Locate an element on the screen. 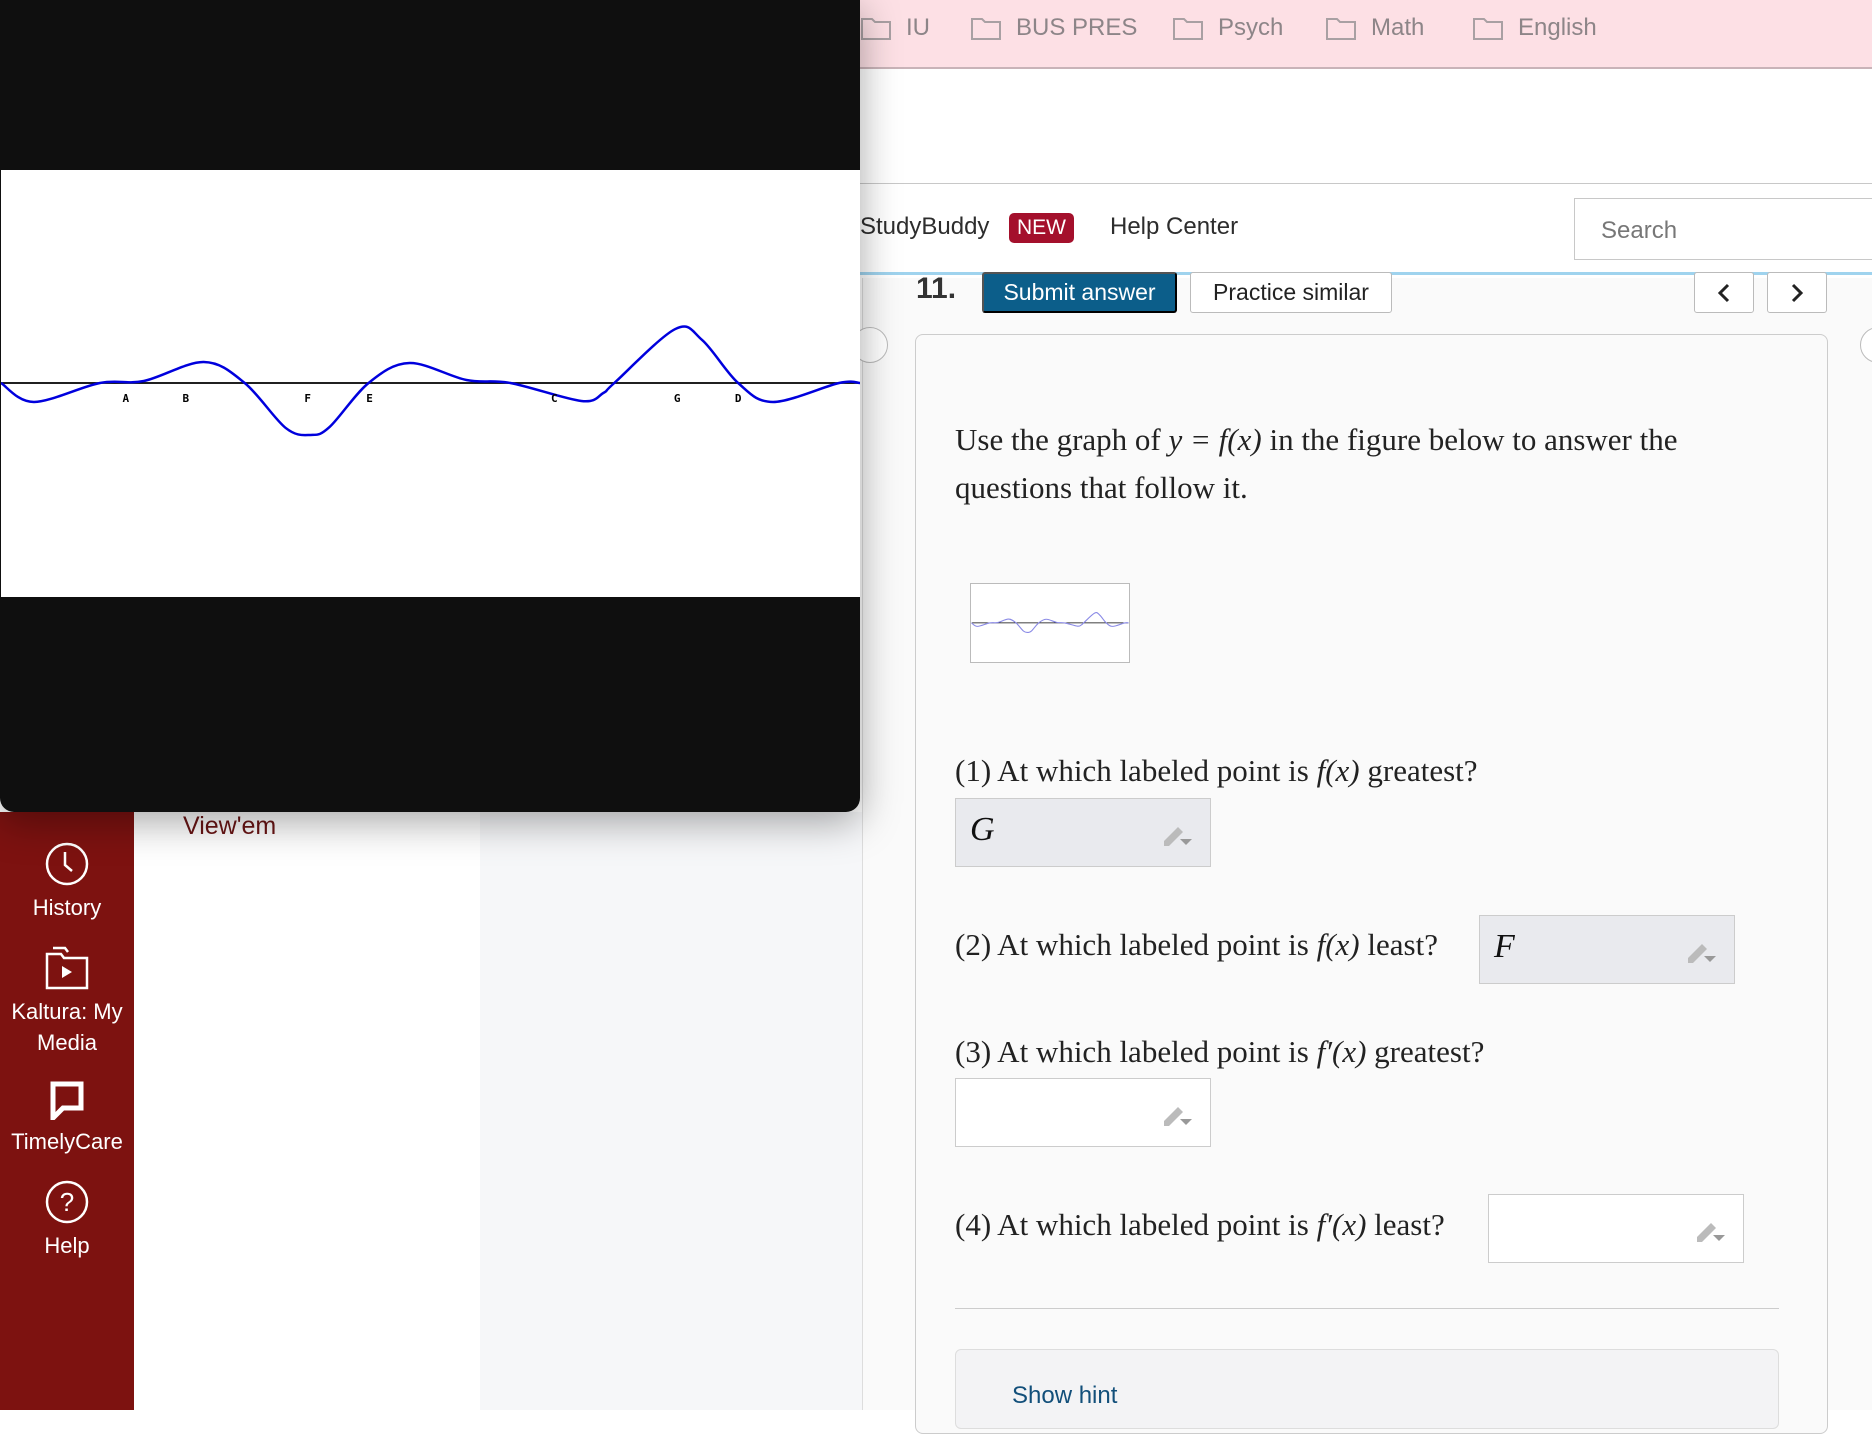  help-circle-icon: ? is located at coordinates (67, 1202).